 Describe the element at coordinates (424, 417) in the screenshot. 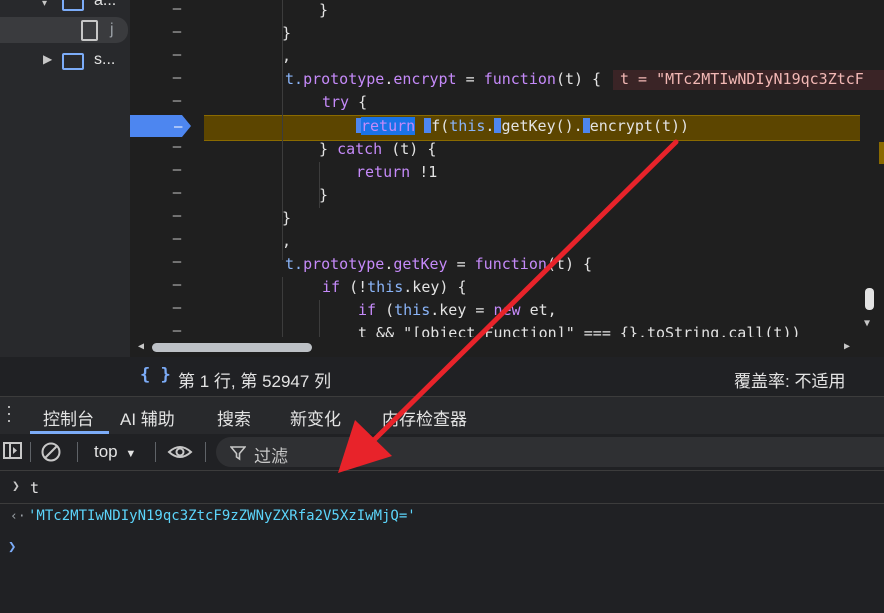

I see `tab-memory-inspector: 内存检查器` at that location.